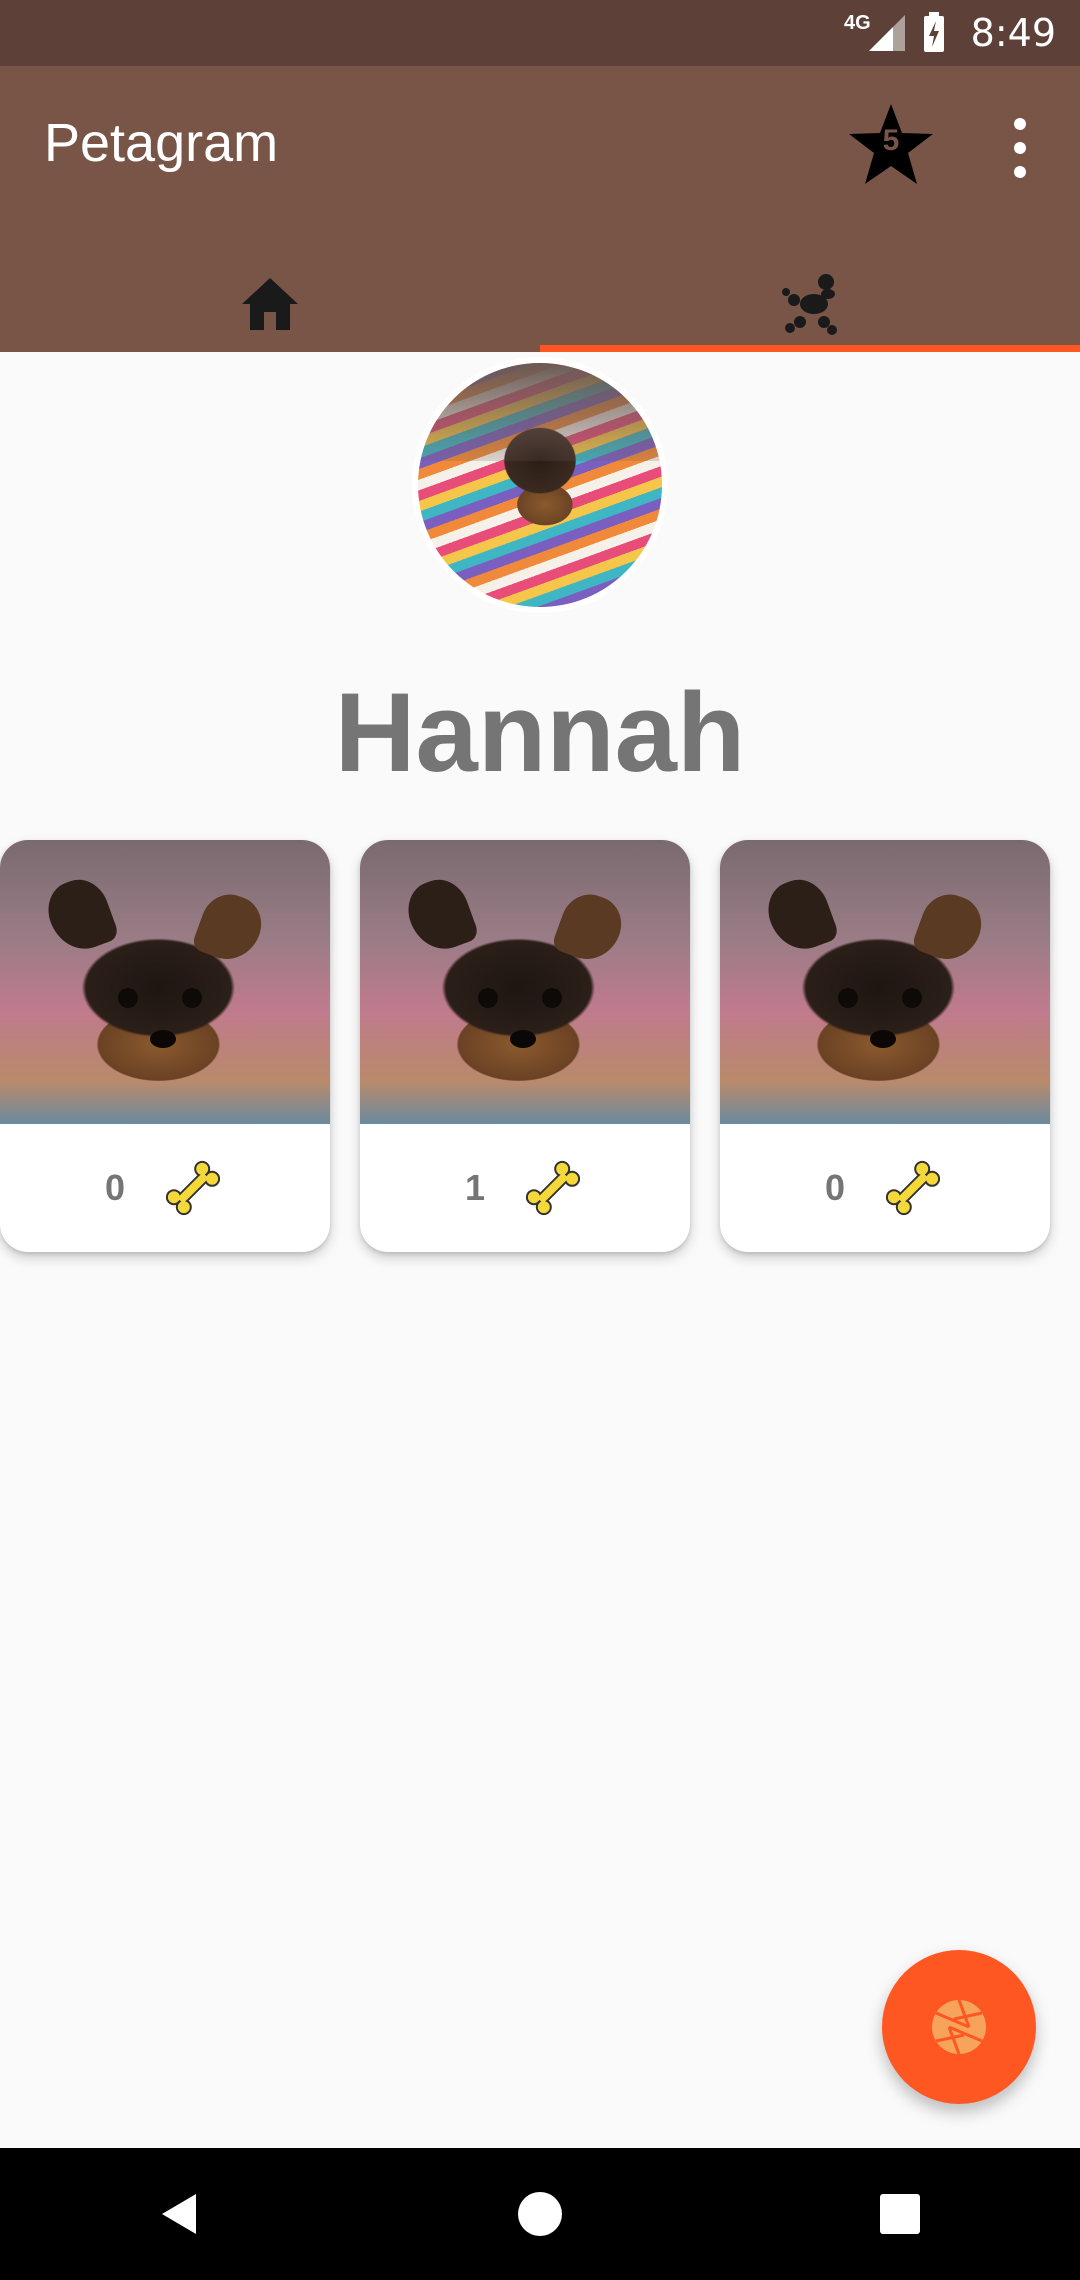 Image resolution: width=1080 pixels, height=2280 pixels. What do you see at coordinates (886, 33) in the screenshot?
I see `signal-icon` at bounding box center [886, 33].